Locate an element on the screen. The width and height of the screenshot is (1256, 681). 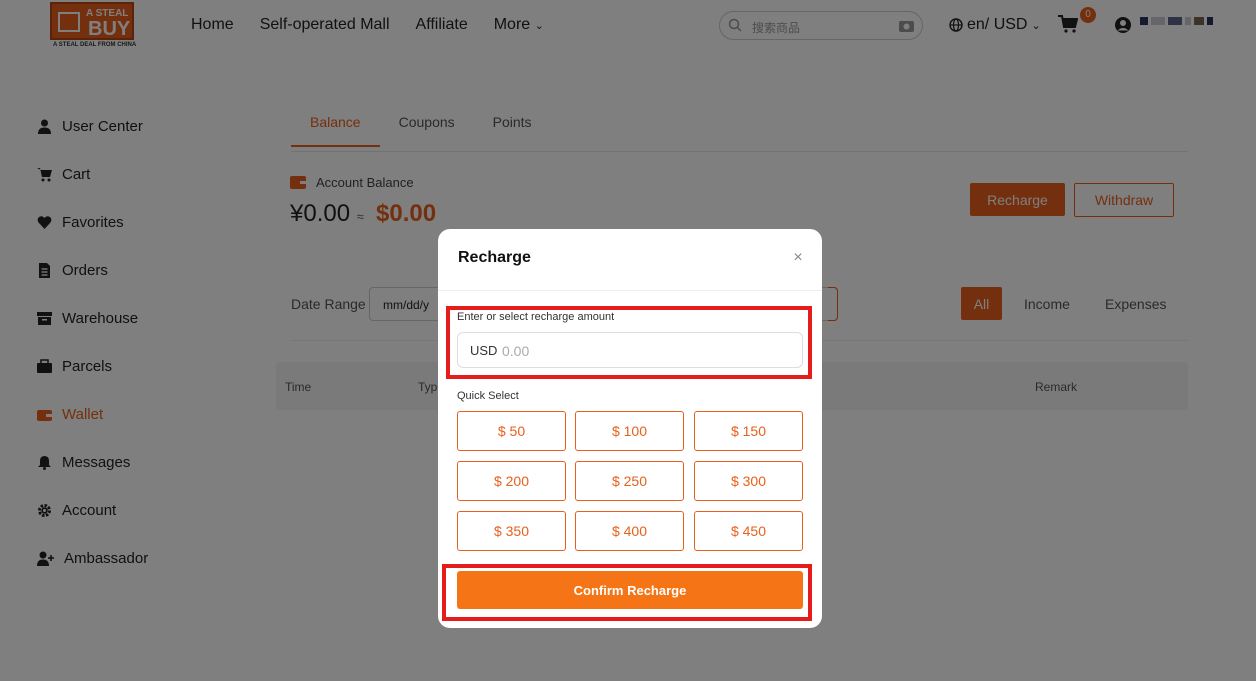
quick-select-450: $ 450 is located at coordinates (748, 531).